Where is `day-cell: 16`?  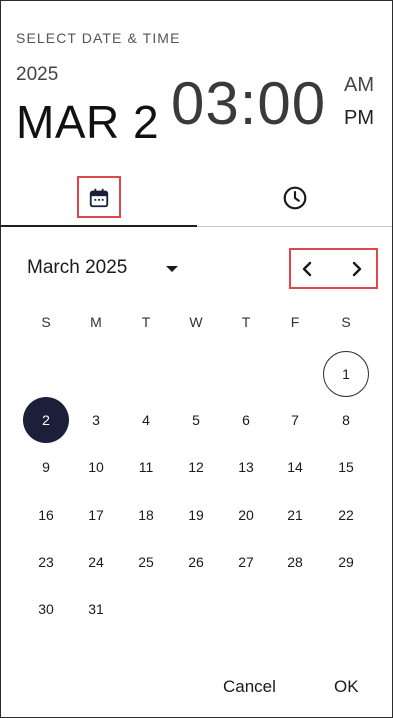 day-cell: 16 is located at coordinates (46, 515).